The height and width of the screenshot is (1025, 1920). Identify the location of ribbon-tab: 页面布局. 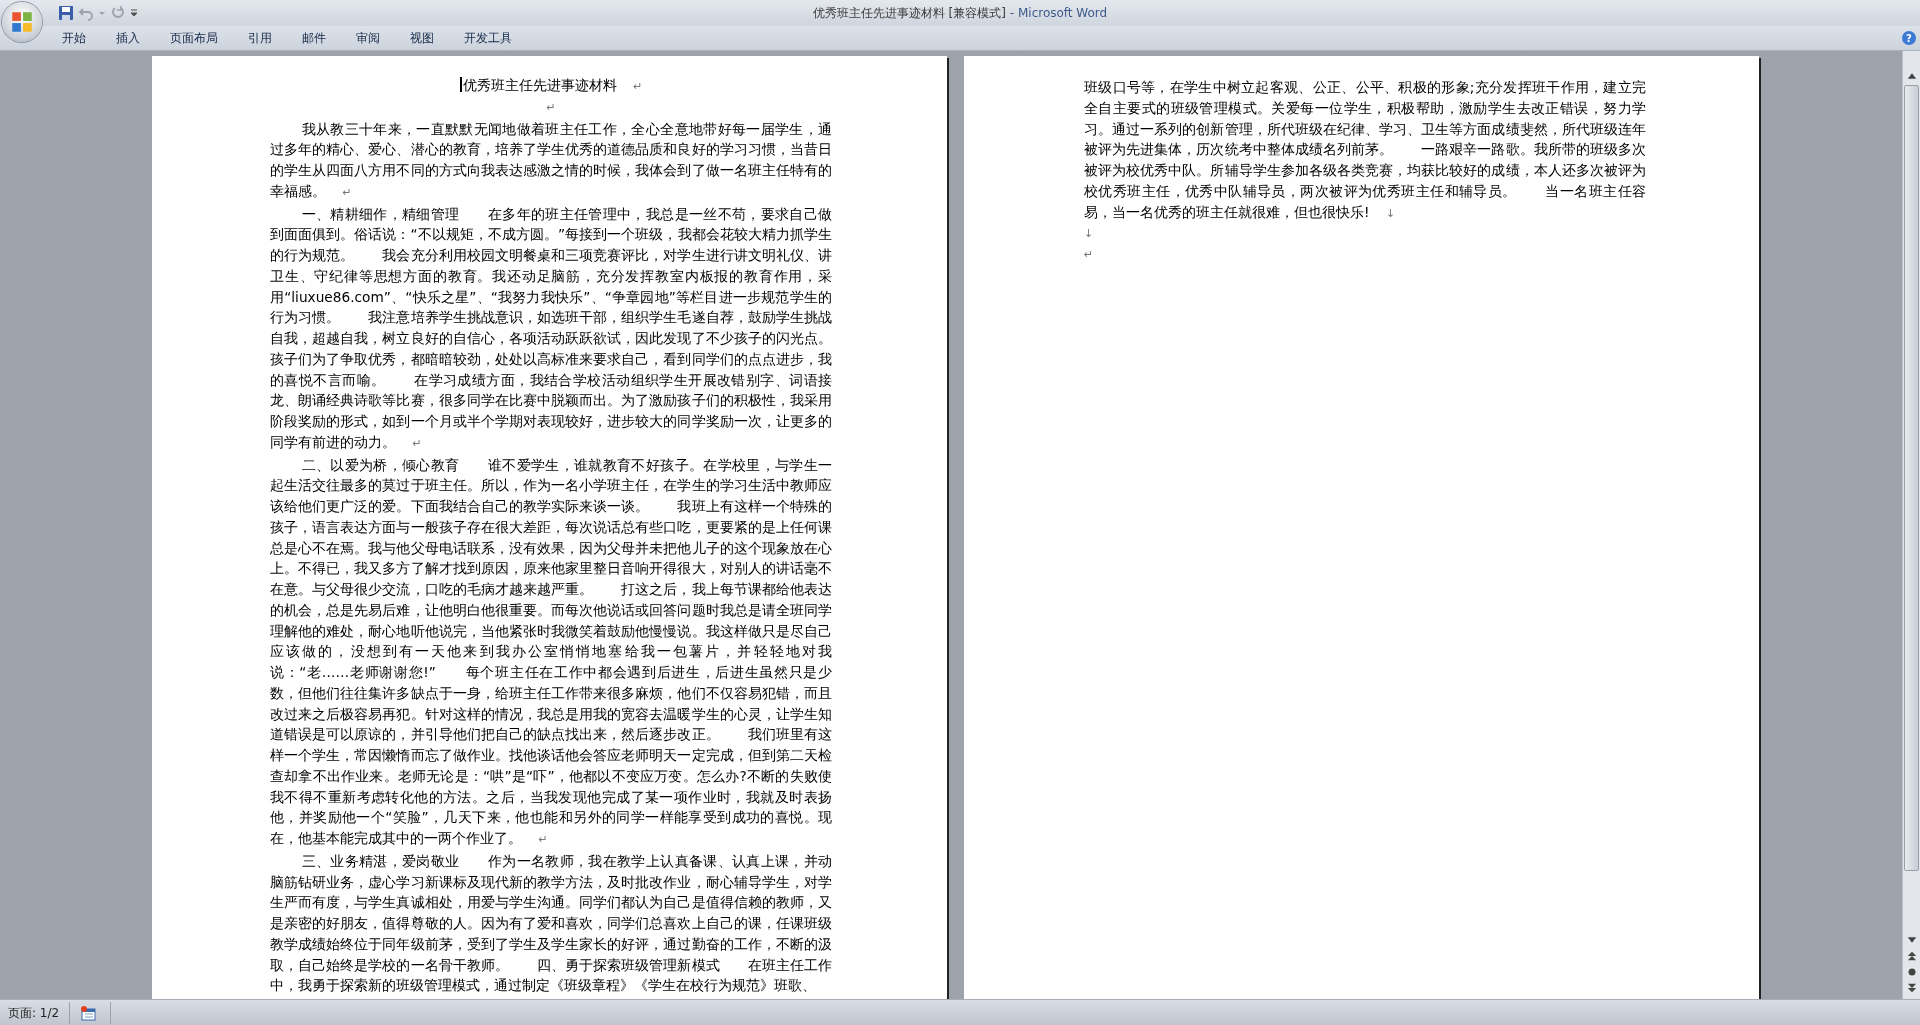
(196, 38).